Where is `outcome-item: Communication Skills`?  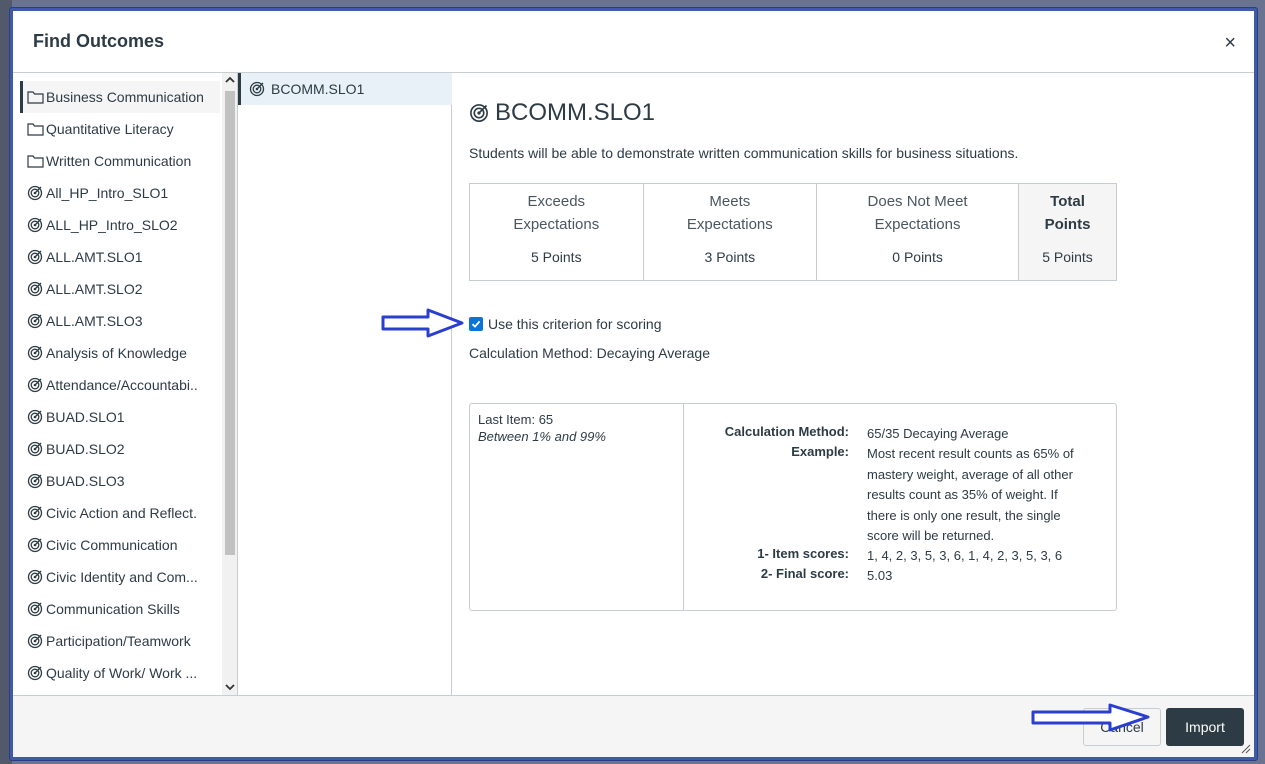 outcome-item: Communication Skills is located at coordinates (120, 609).